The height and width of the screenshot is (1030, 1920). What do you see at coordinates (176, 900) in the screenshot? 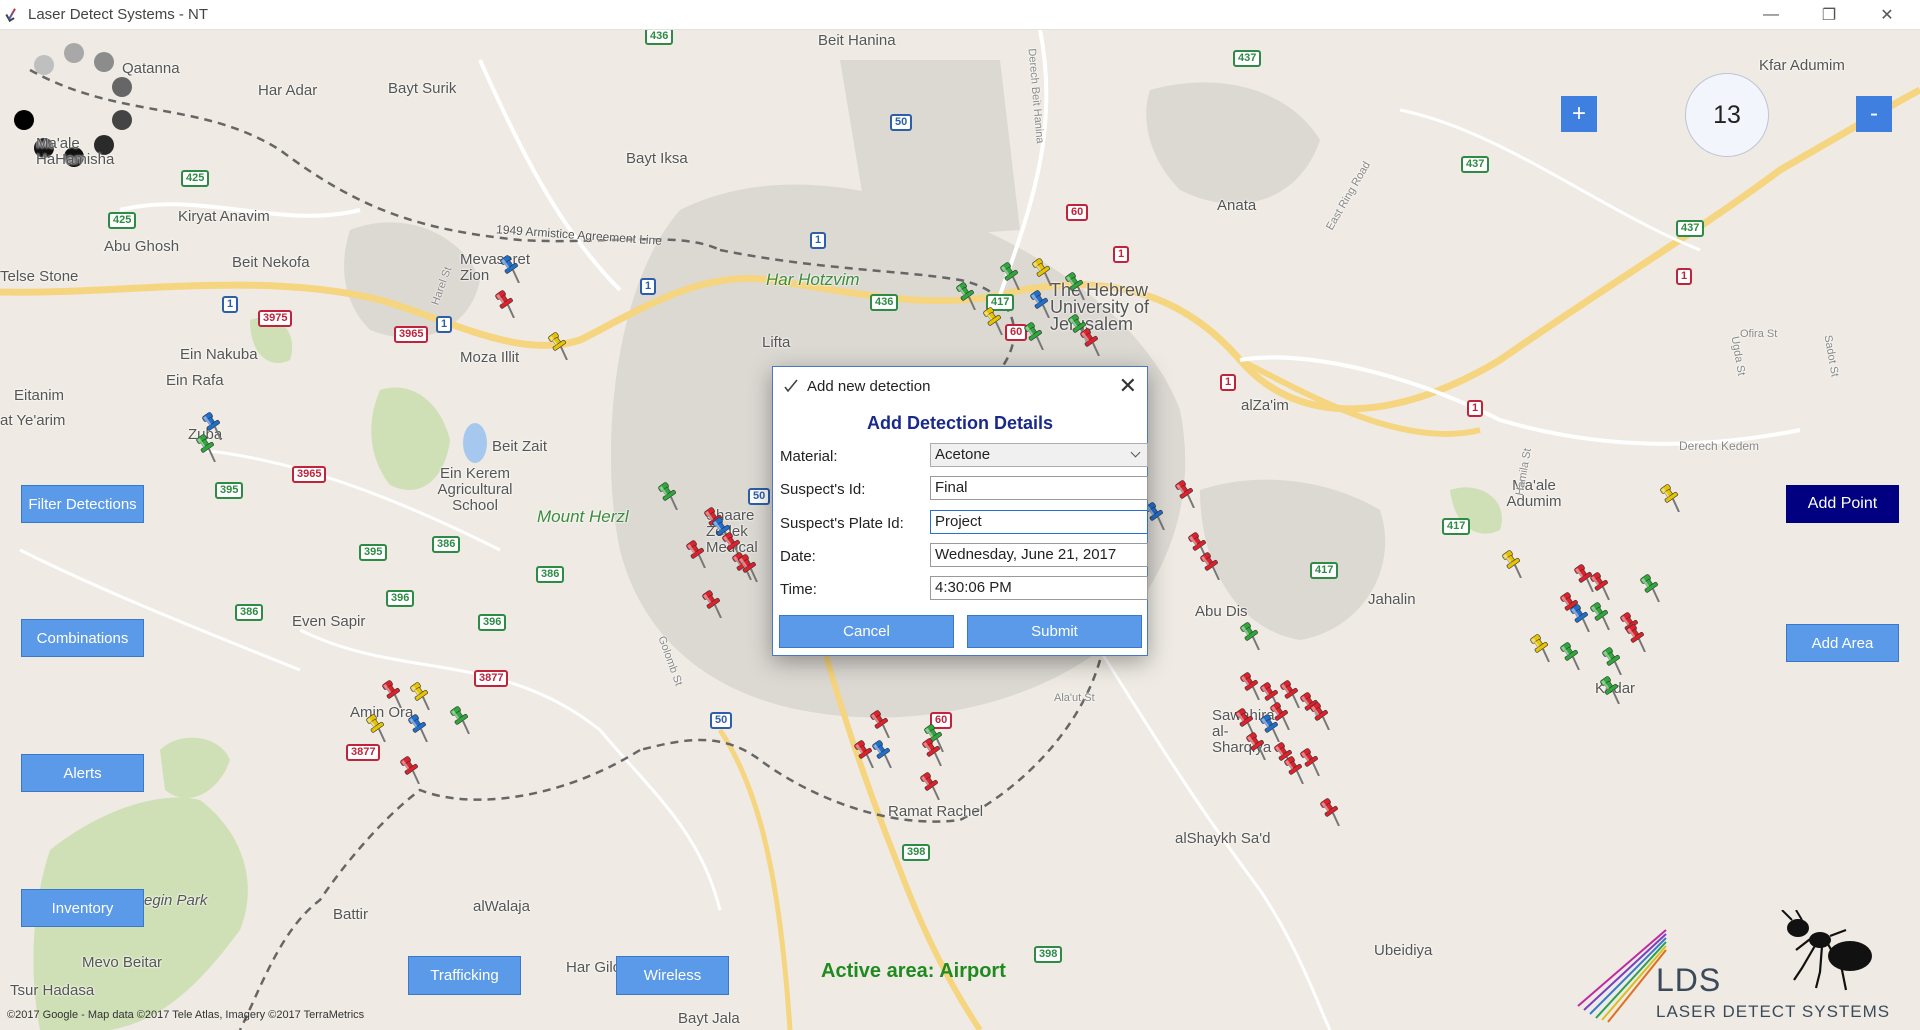
I see `place-label: egin Park` at bounding box center [176, 900].